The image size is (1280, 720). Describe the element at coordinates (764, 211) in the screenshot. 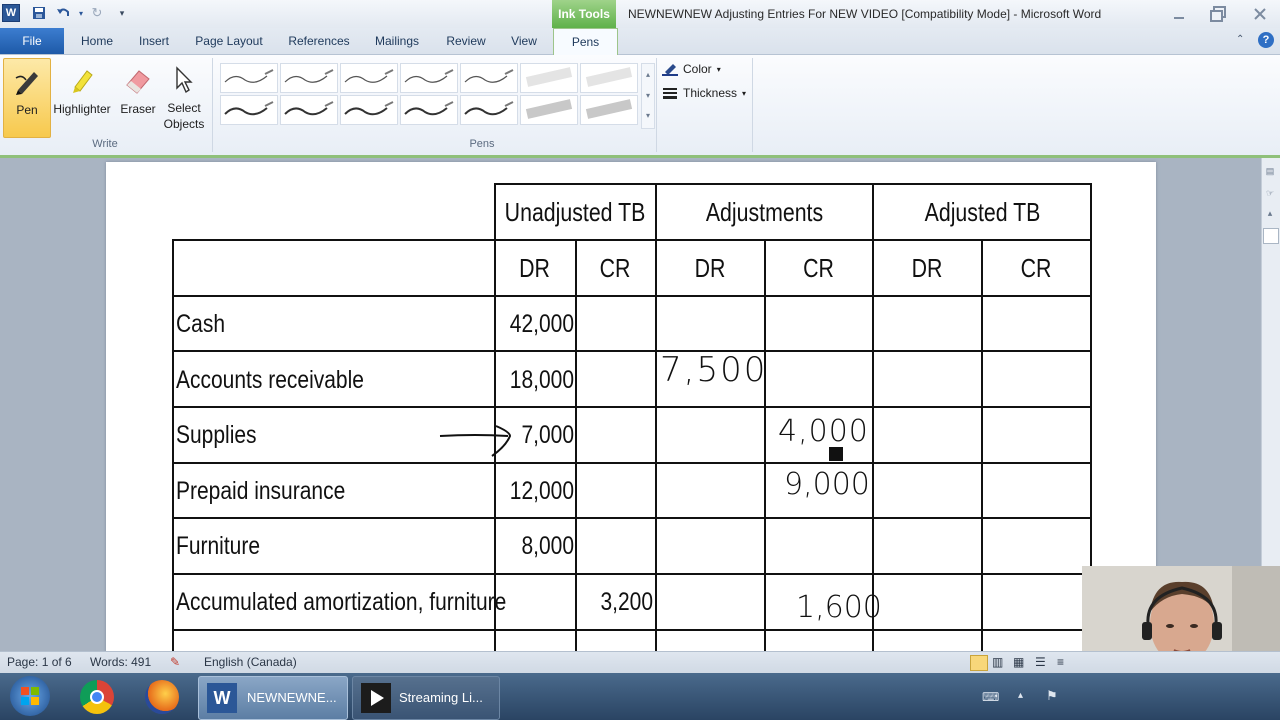

I see `header-adjustments: Adjustments` at that location.